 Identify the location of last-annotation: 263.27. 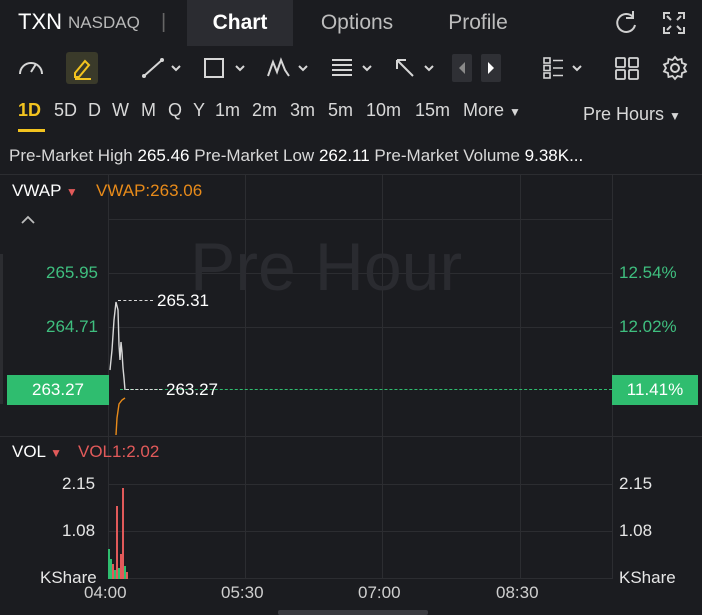
(192, 389).